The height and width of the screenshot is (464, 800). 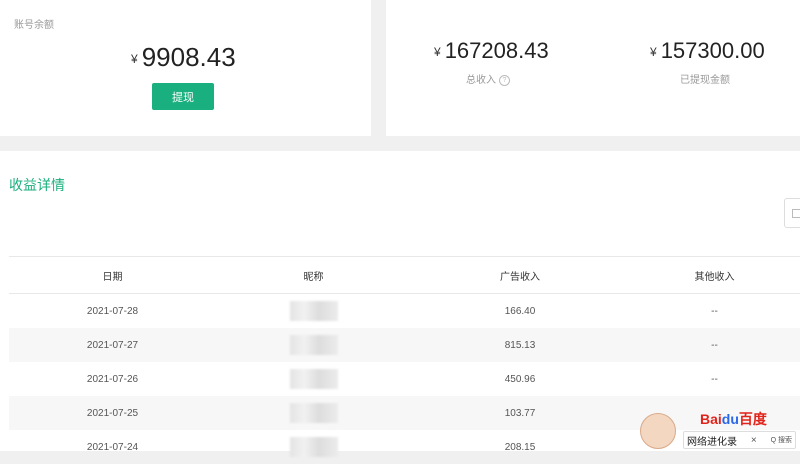 What do you see at coordinates (504, 80) in the screenshot?
I see `help-icon: ?` at bounding box center [504, 80].